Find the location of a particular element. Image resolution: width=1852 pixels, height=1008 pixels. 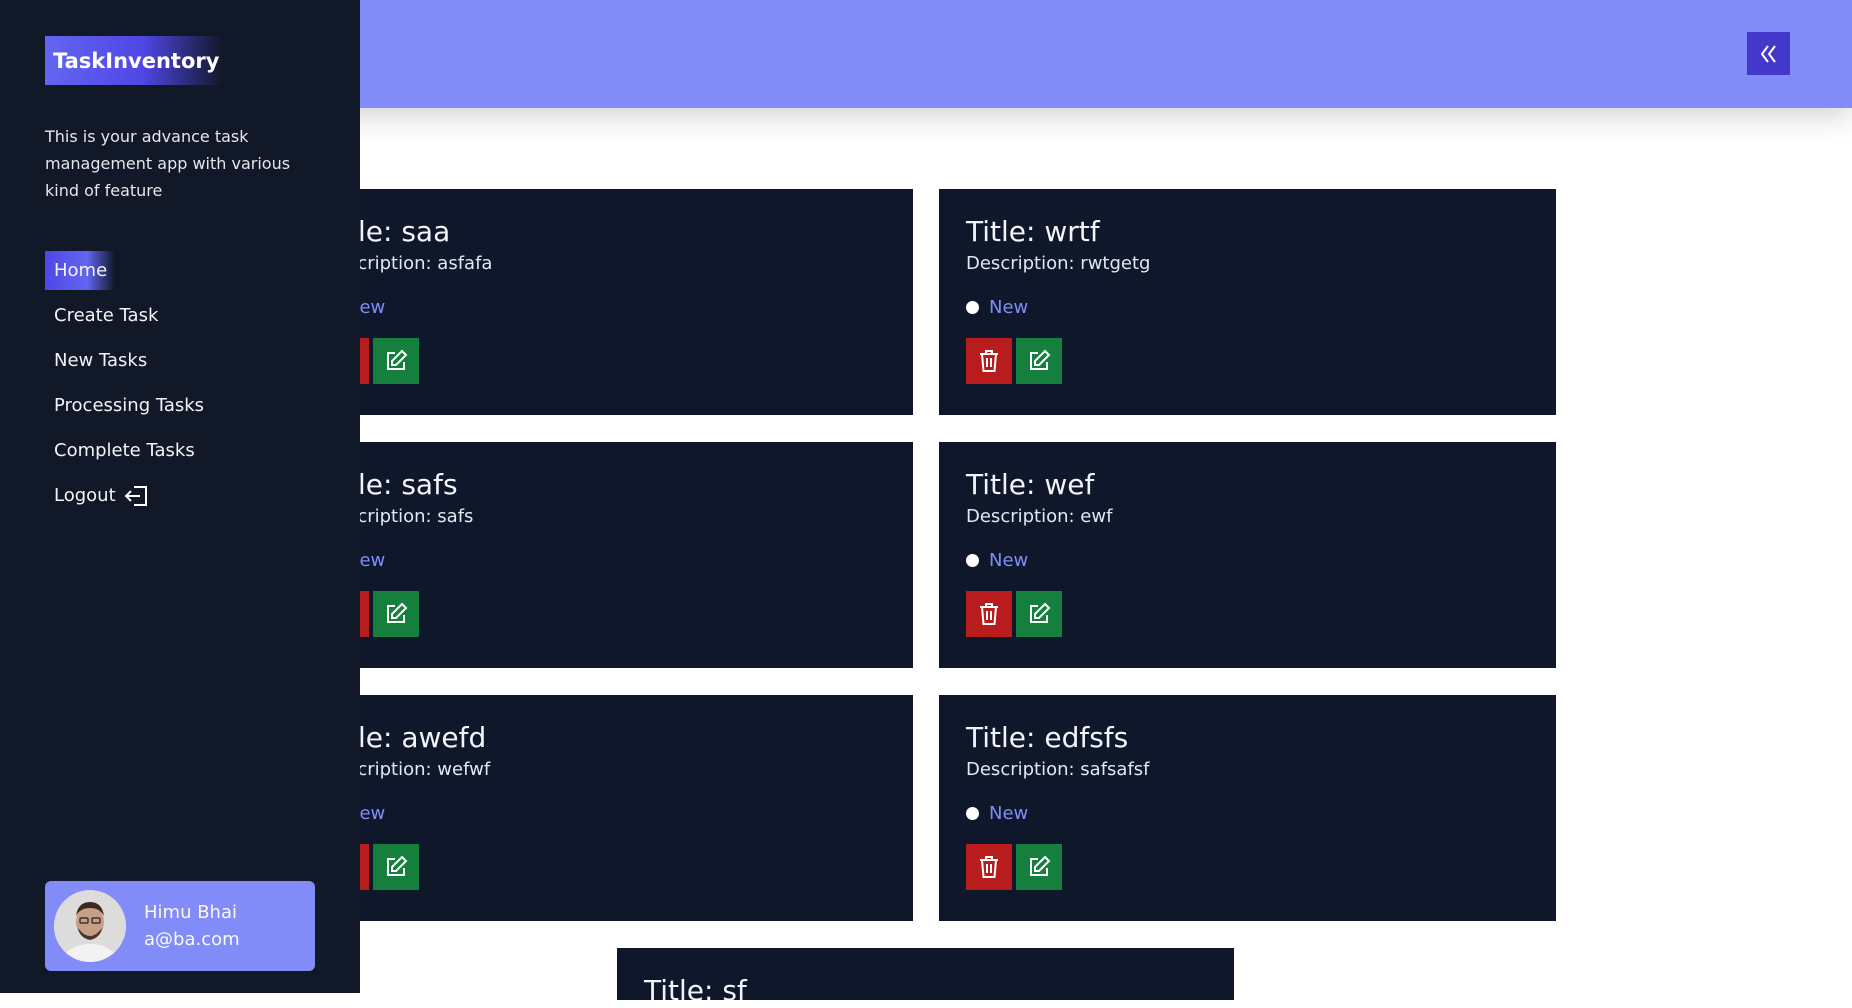

collapse-sidebar-button is located at coordinates (1768, 53).